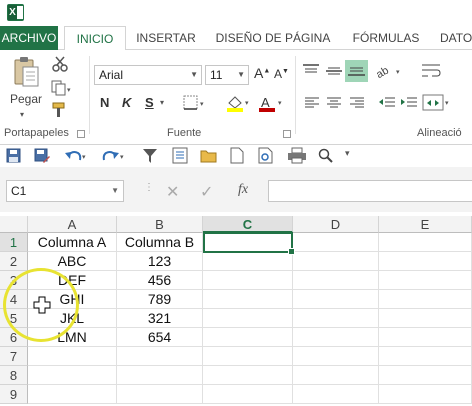 The image size is (472, 406). What do you see at coordinates (272, 103) in the screenshot?
I see `font-color-icon: A ▾` at bounding box center [272, 103].